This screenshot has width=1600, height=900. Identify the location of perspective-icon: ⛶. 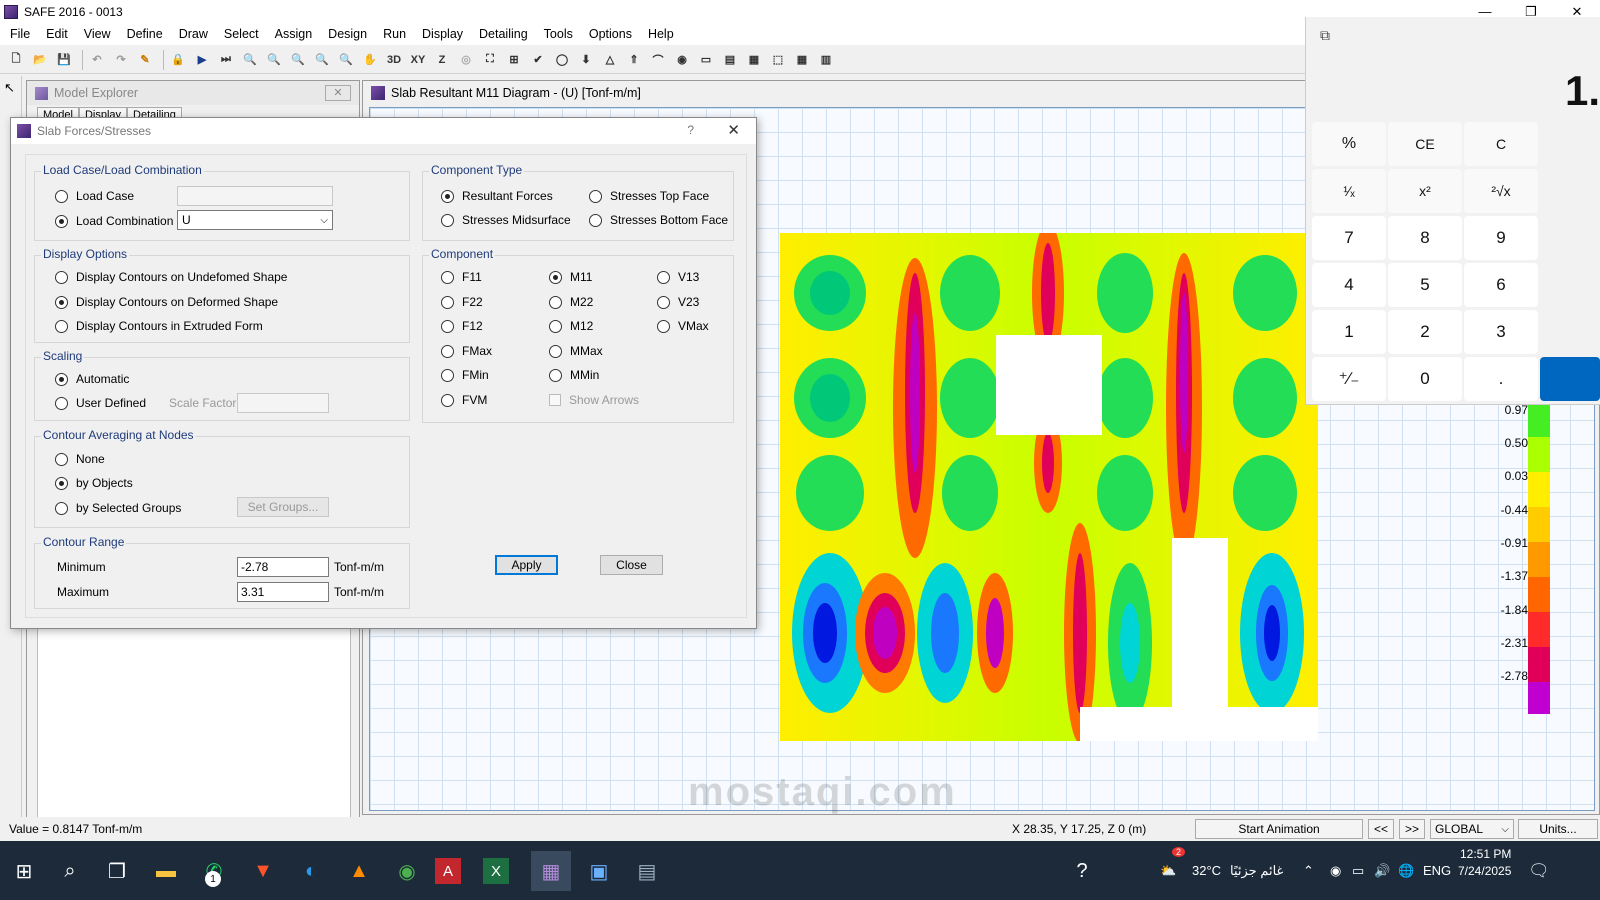
(490, 60).